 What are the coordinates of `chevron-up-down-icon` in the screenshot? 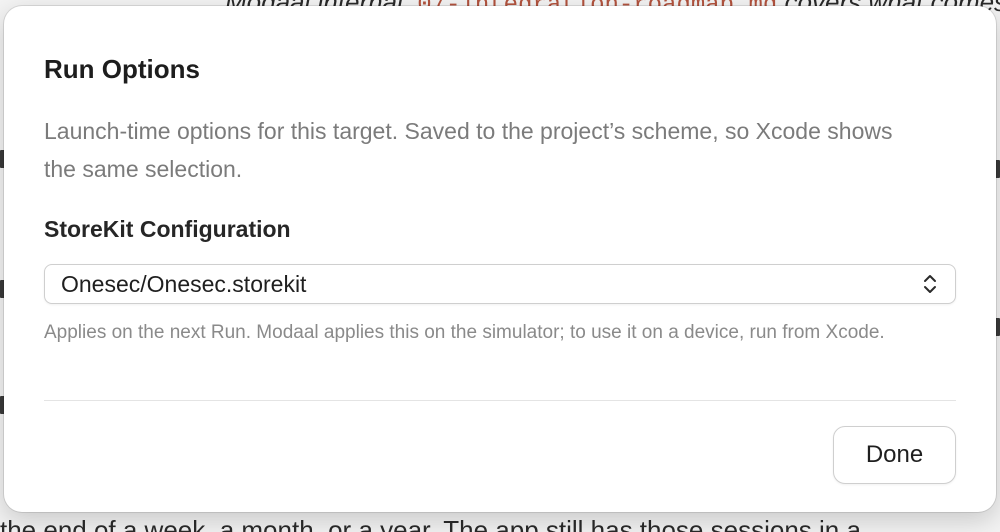 It's located at (930, 284).